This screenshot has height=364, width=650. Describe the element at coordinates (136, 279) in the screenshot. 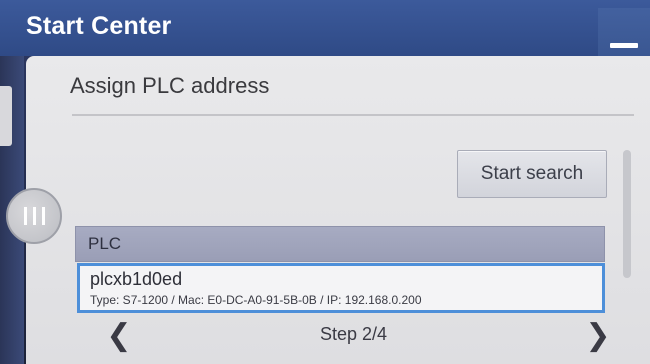

I see `plc-name: plcxb1d0ed` at that location.